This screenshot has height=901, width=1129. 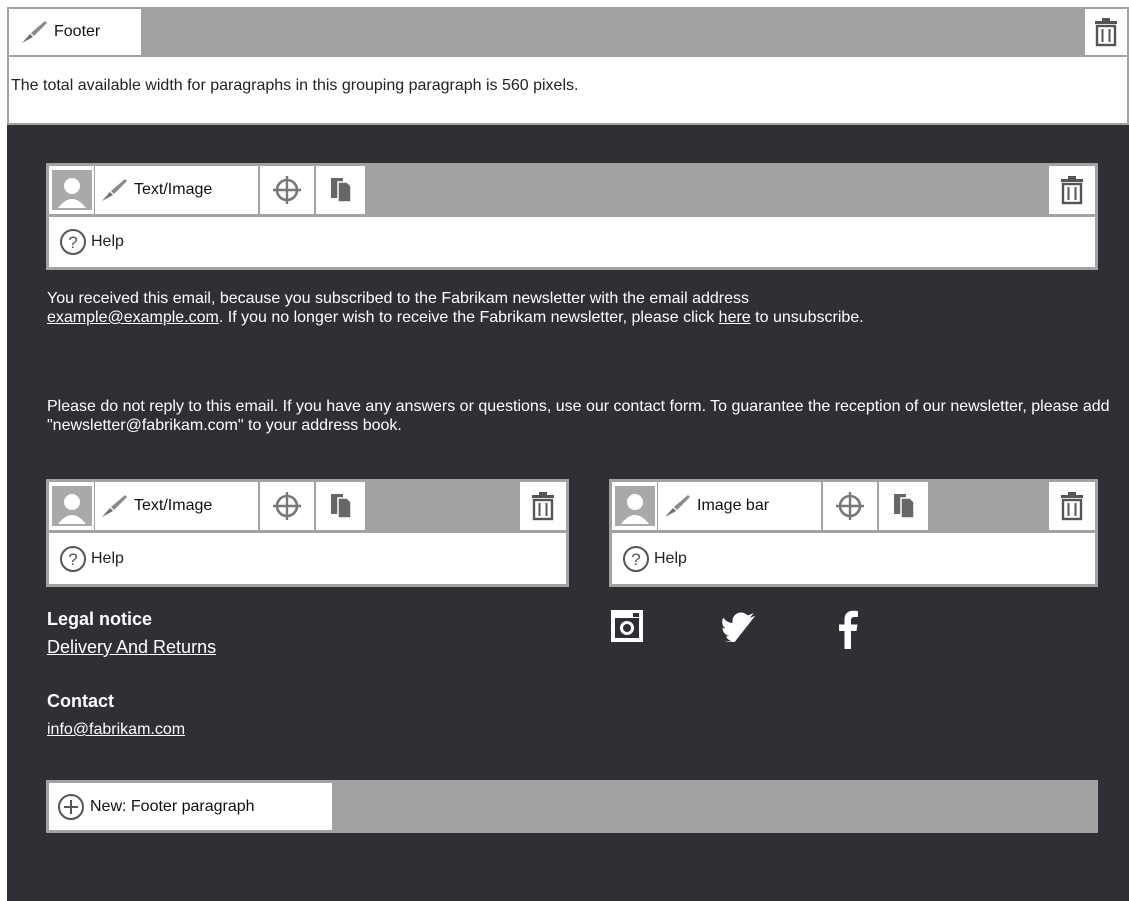 I want to click on text-image-block-left: Text/Image ? Help, so click(x=307, y=533).